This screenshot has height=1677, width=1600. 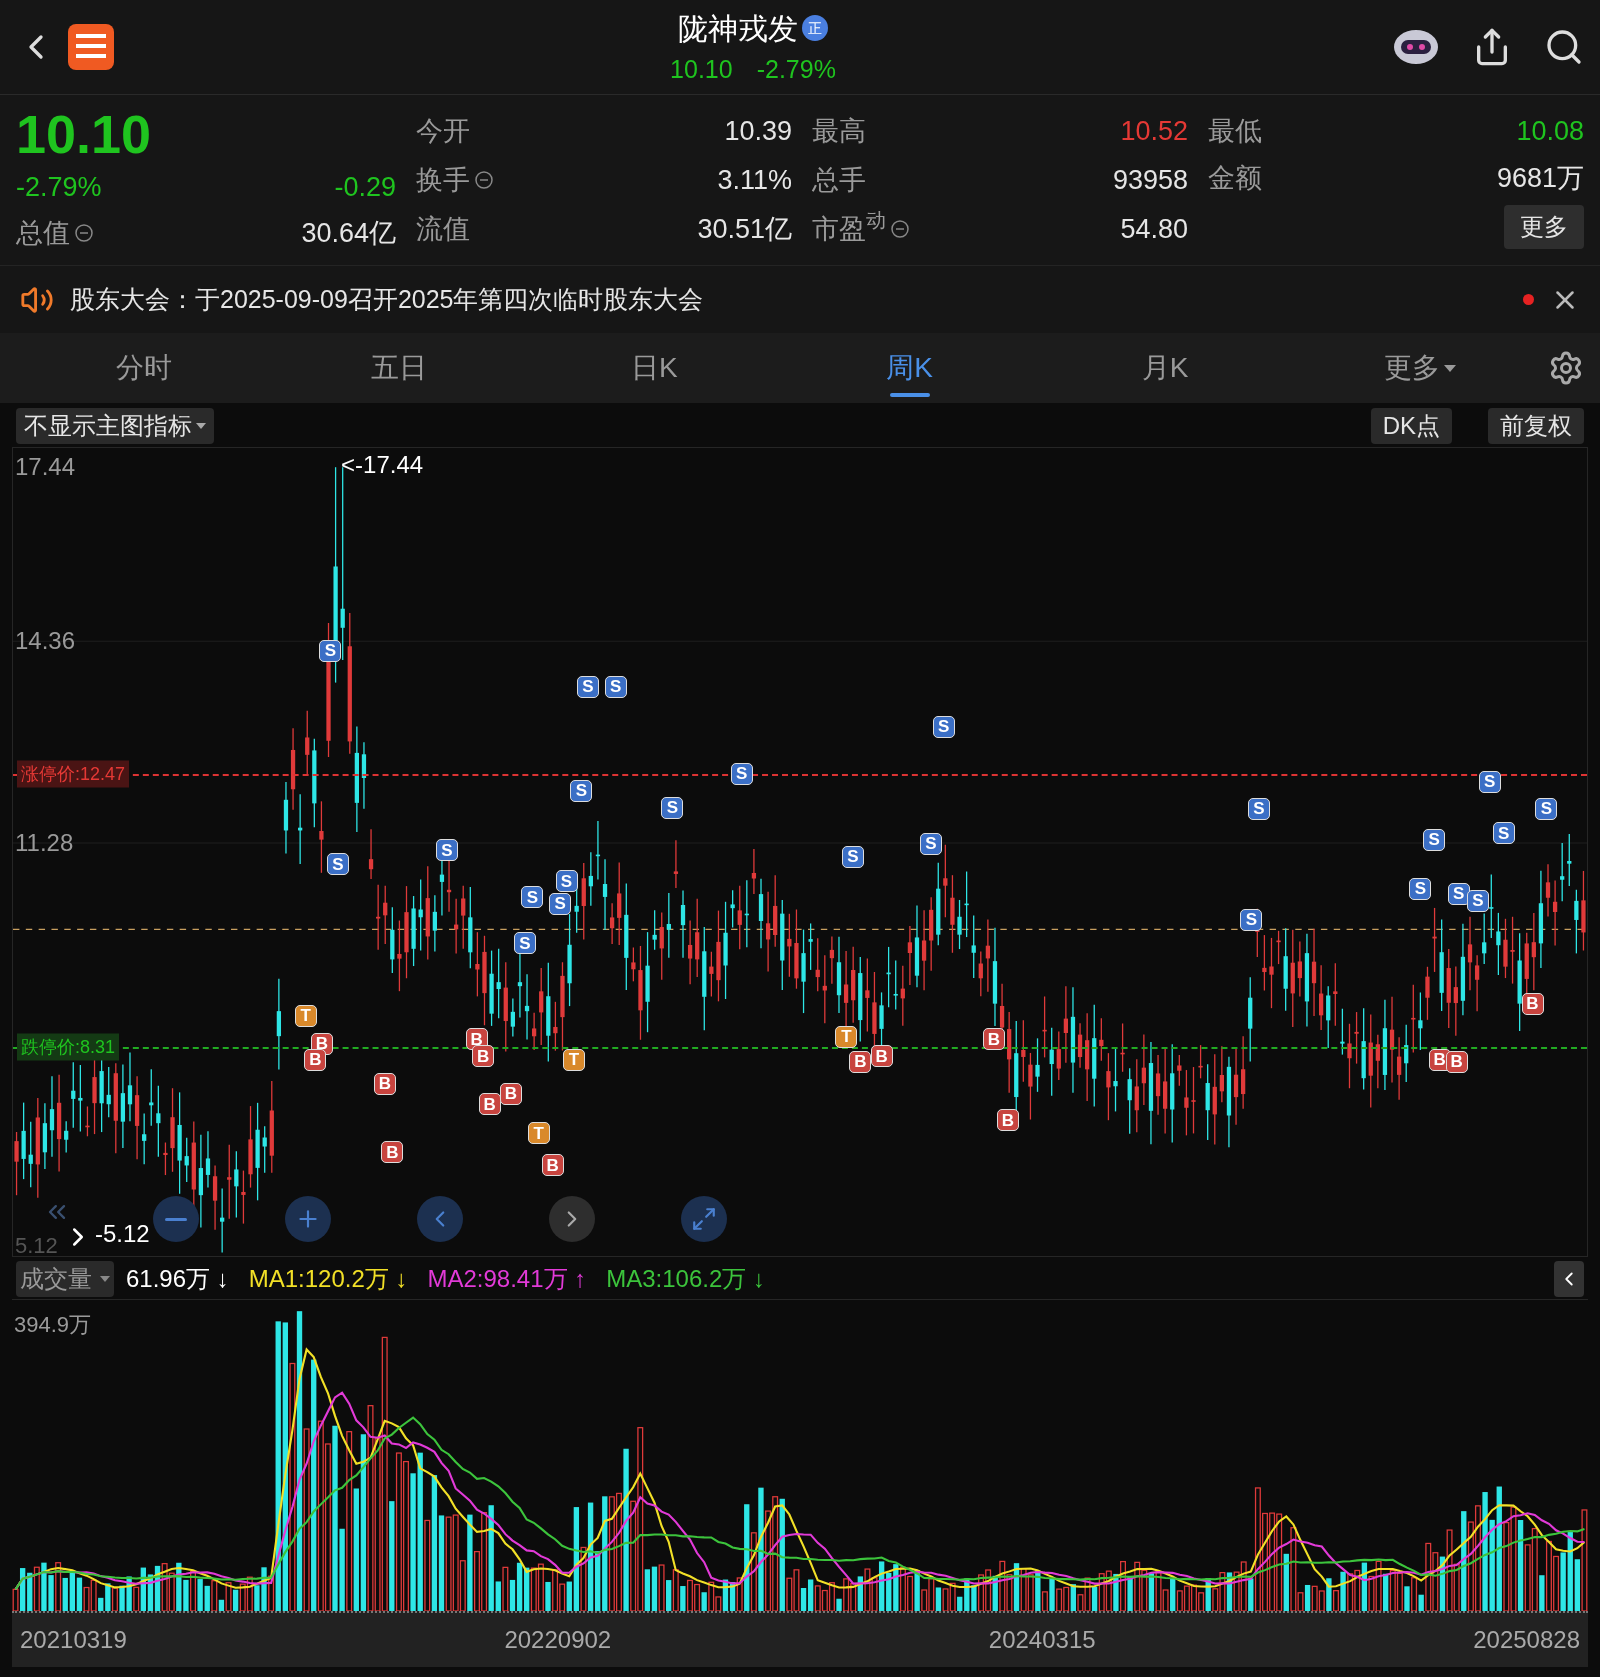 I want to click on more-menu-tab: 更多, so click(x=1420, y=368).